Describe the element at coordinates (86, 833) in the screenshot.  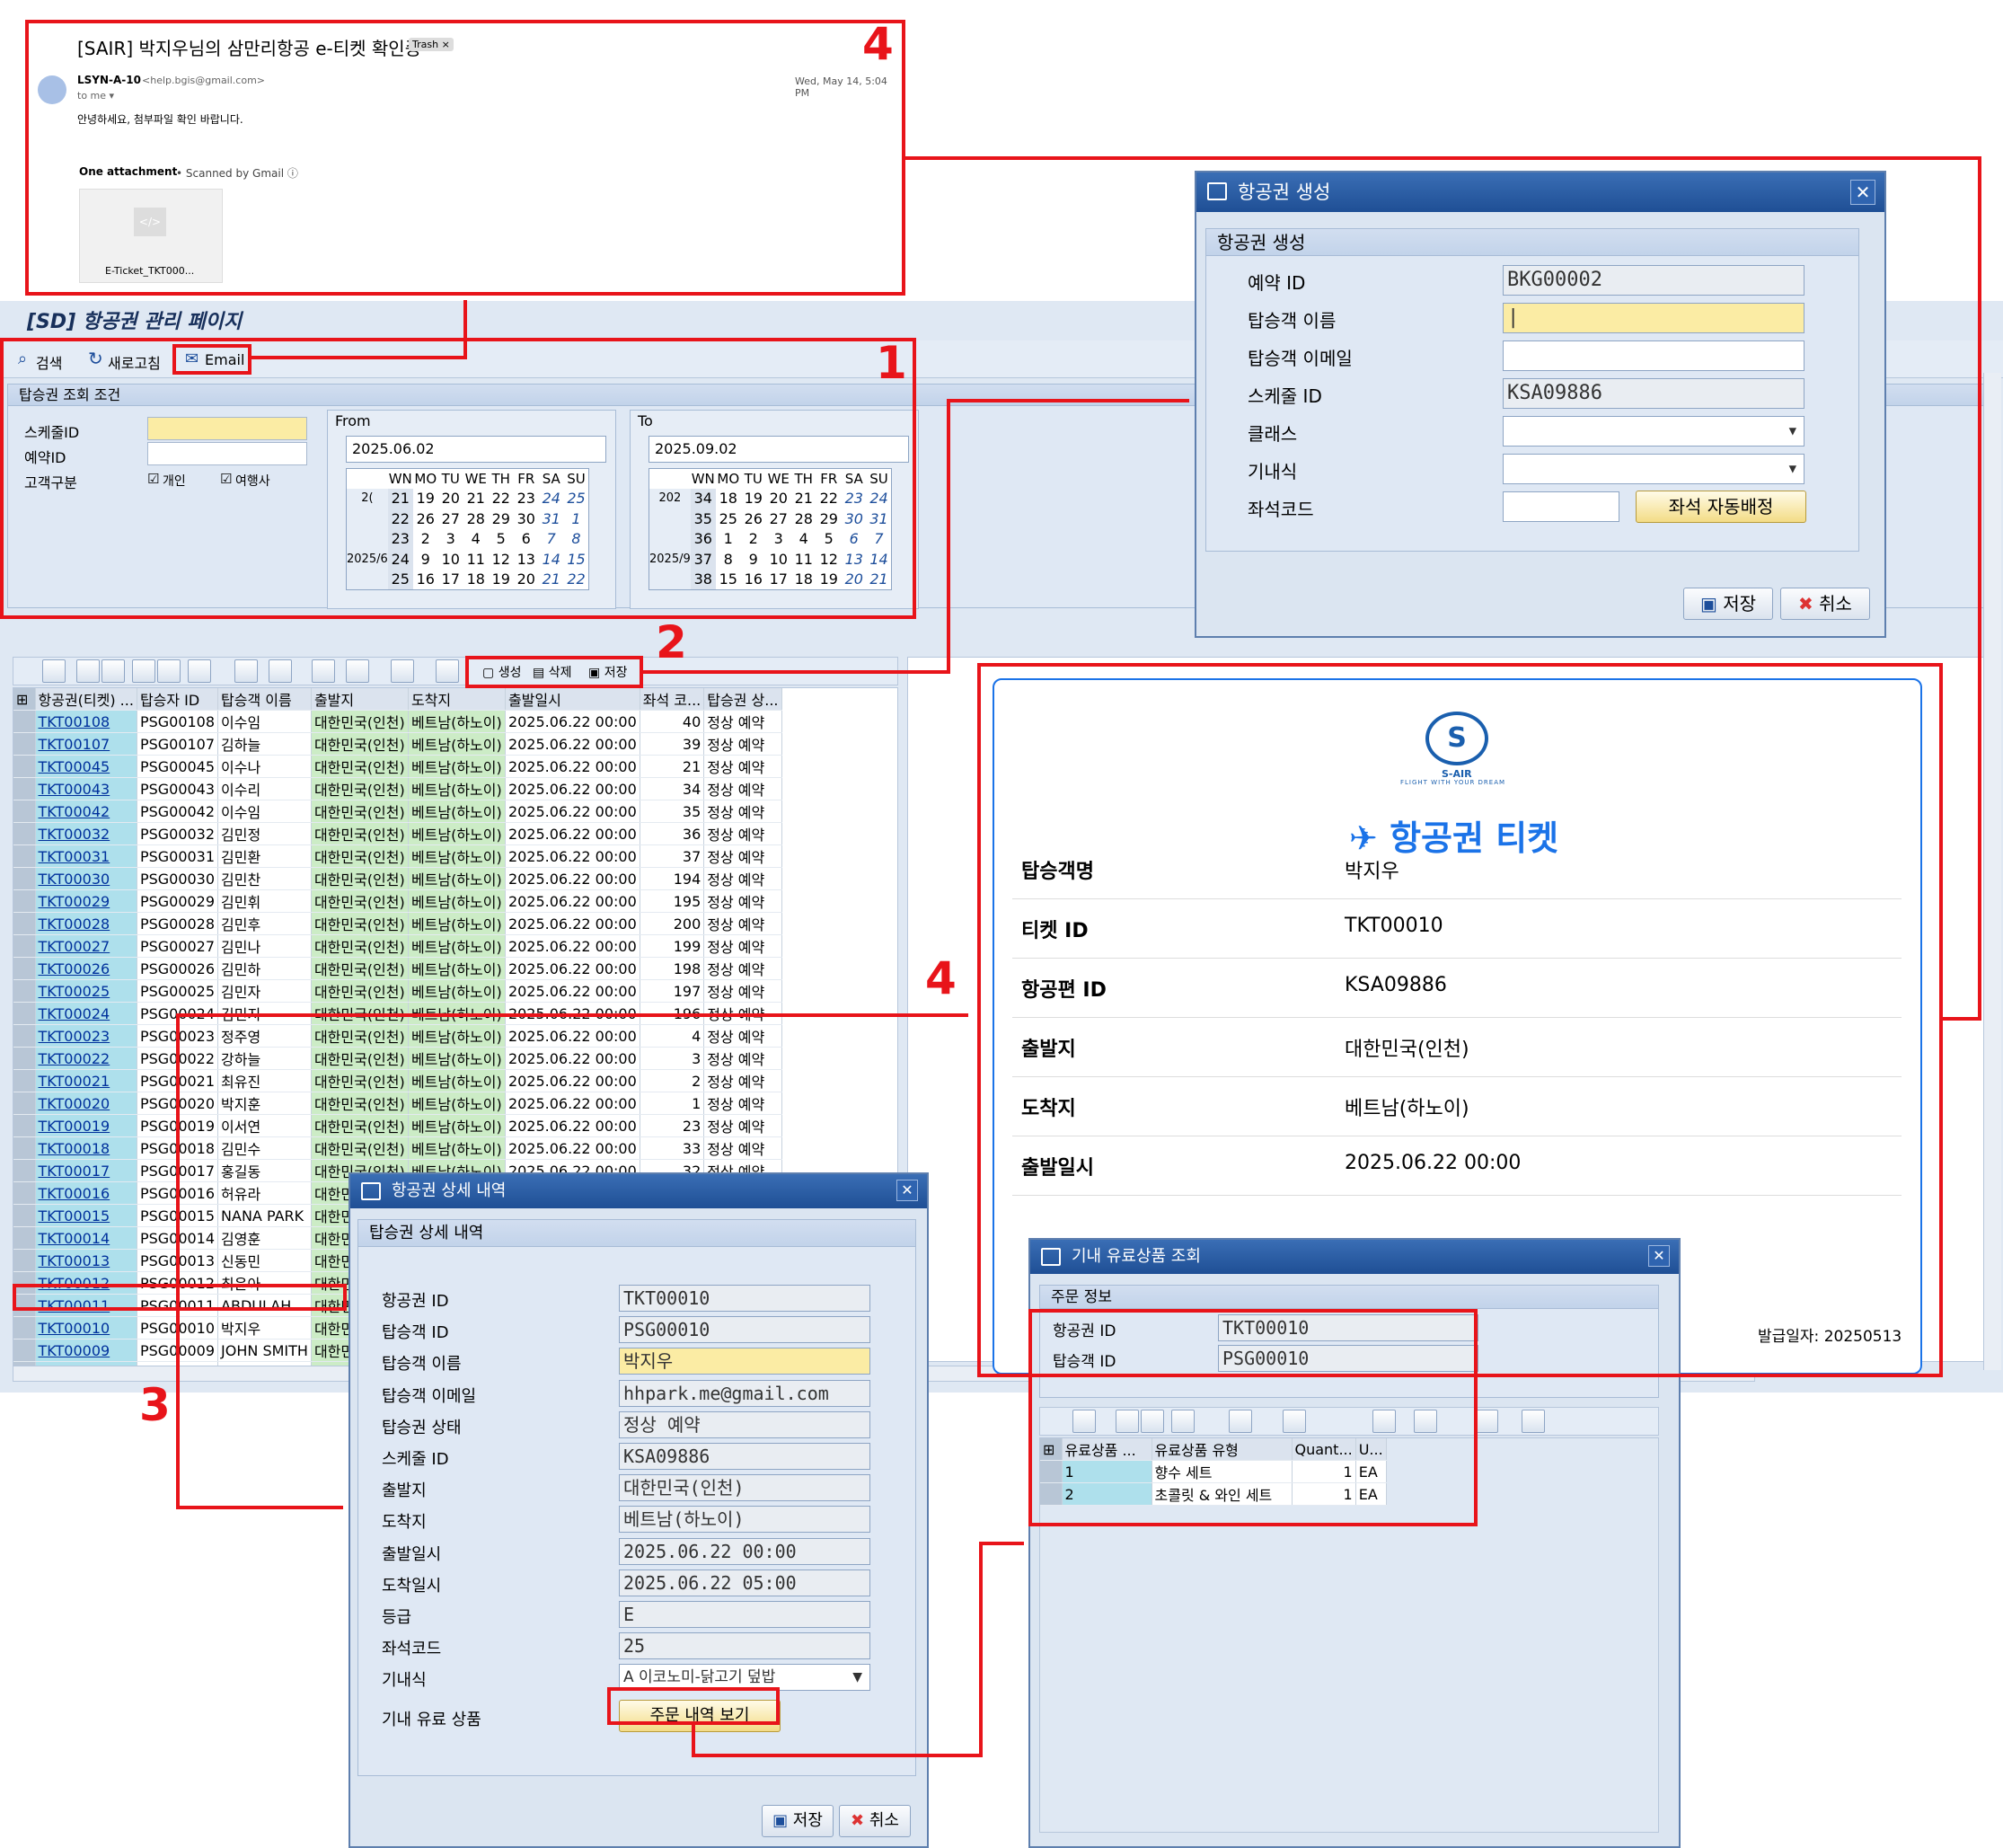
I see `table-cell: TKT00032` at that location.